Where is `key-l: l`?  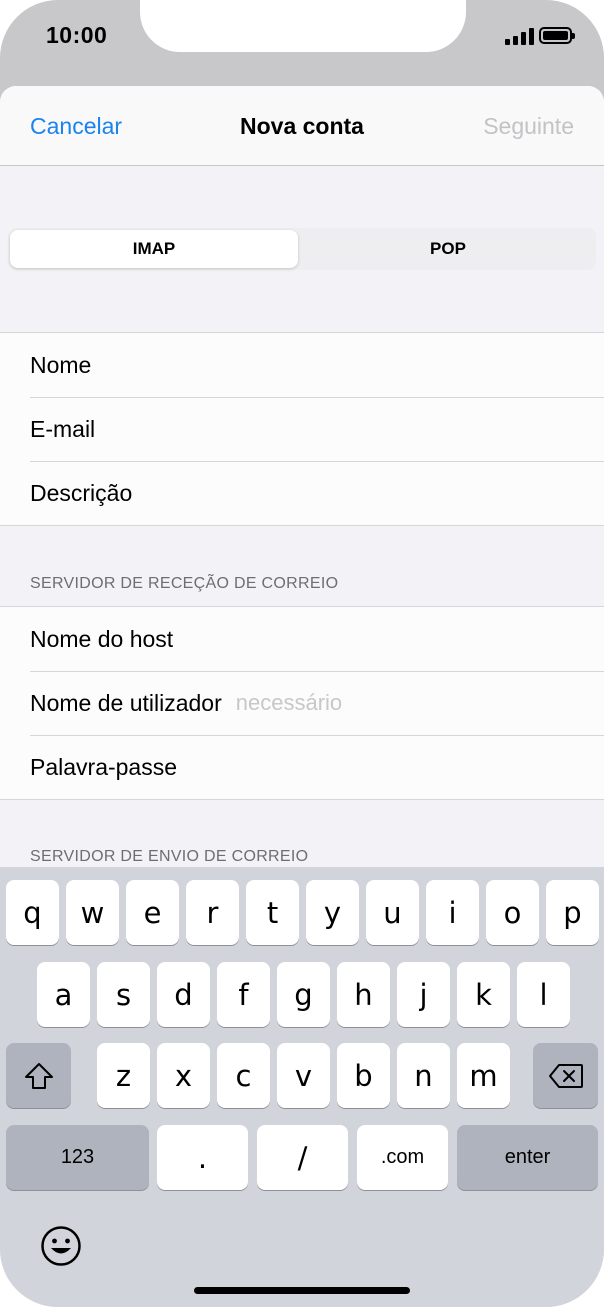 key-l: l is located at coordinates (543, 994).